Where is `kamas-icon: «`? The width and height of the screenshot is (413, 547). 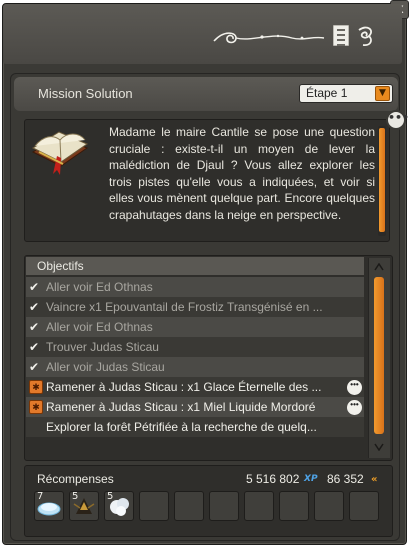 kamas-icon: « is located at coordinates (374, 479).